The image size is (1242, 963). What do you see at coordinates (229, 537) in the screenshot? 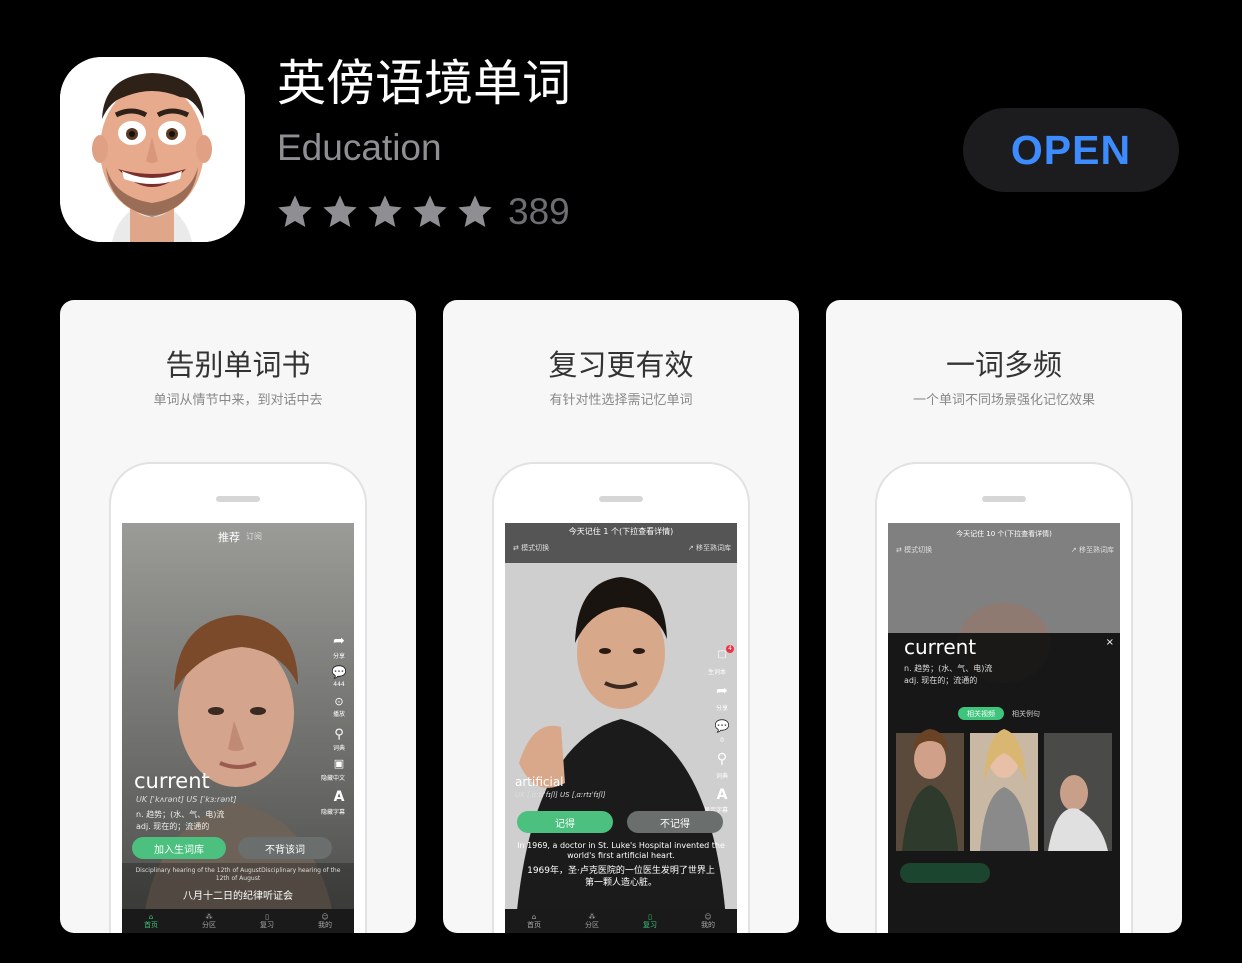
I see `tab-recommend: 推荐` at bounding box center [229, 537].